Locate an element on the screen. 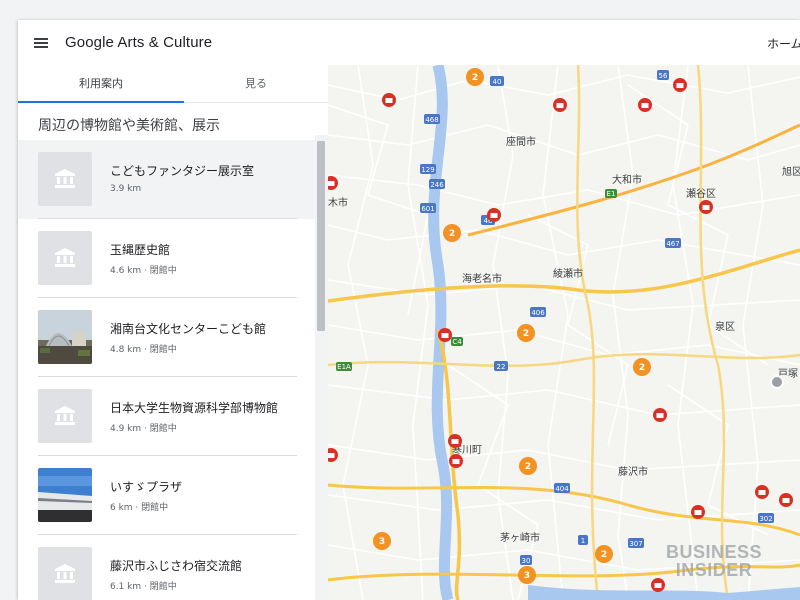 Image resolution: width=800 pixels, height=600 pixels. road-shield: 307 is located at coordinates (636, 543).